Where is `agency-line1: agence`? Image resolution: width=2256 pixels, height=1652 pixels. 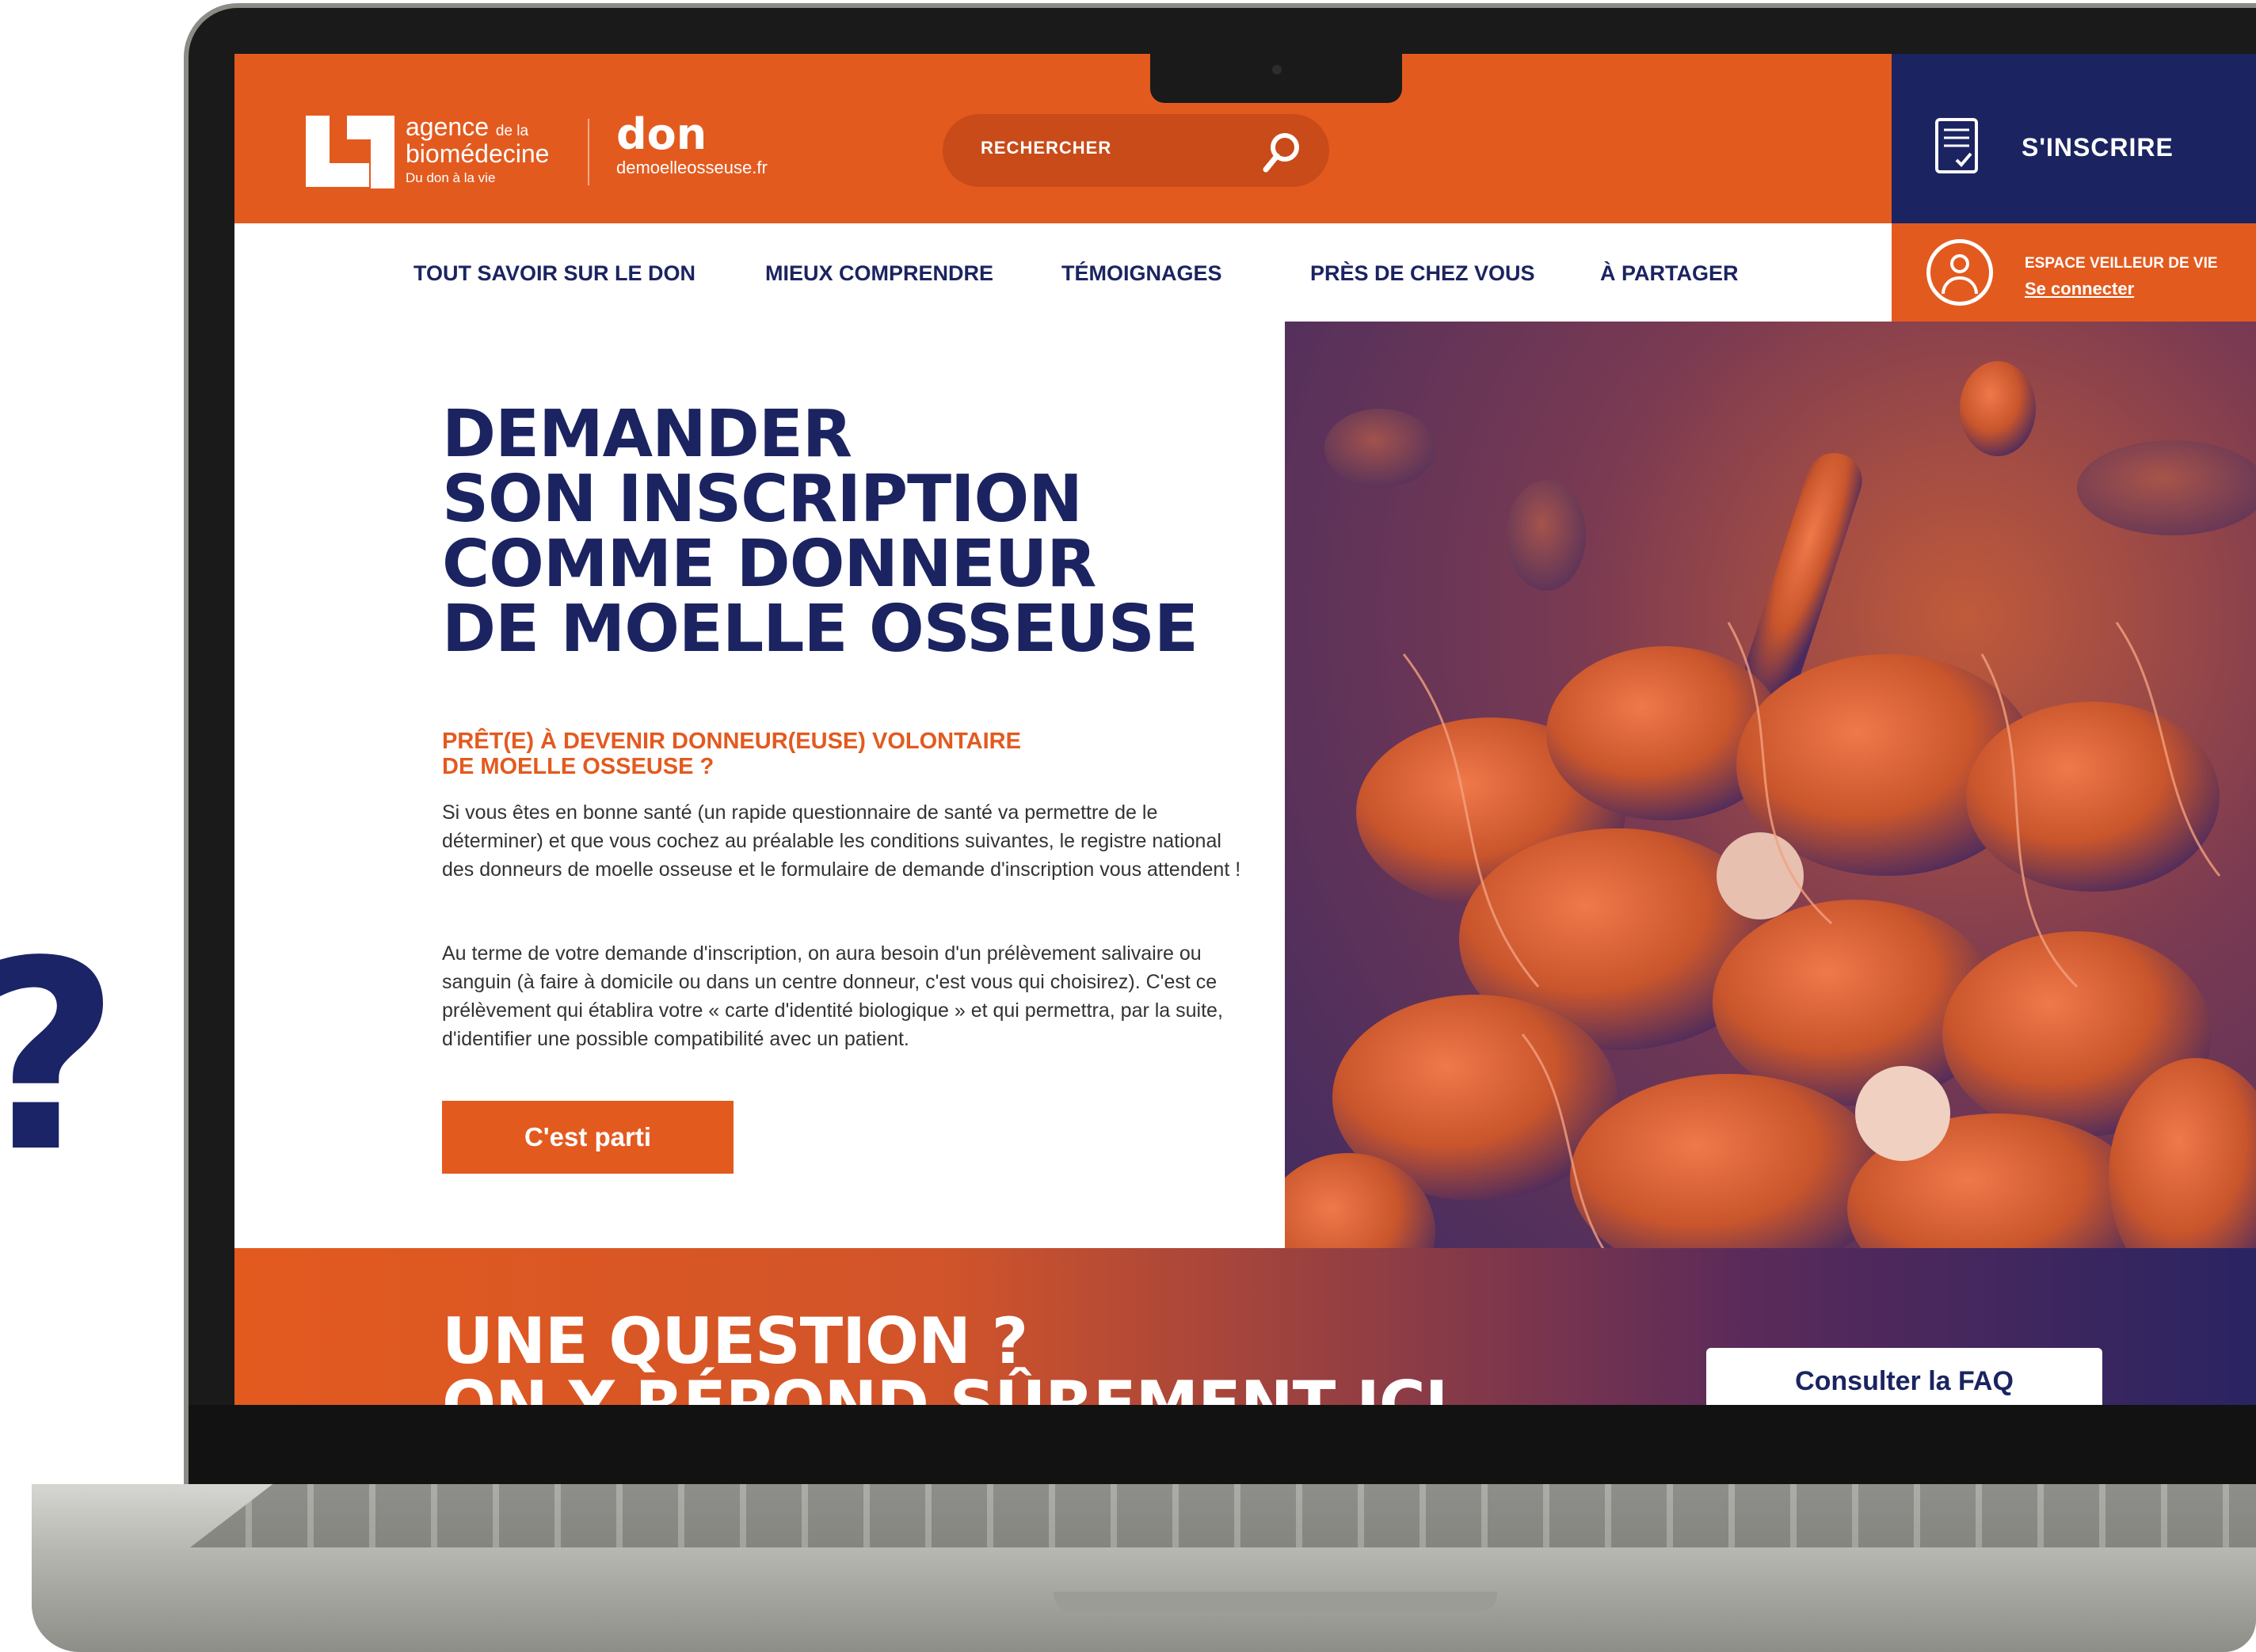
agency-line1: agence is located at coordinates (447, 126).